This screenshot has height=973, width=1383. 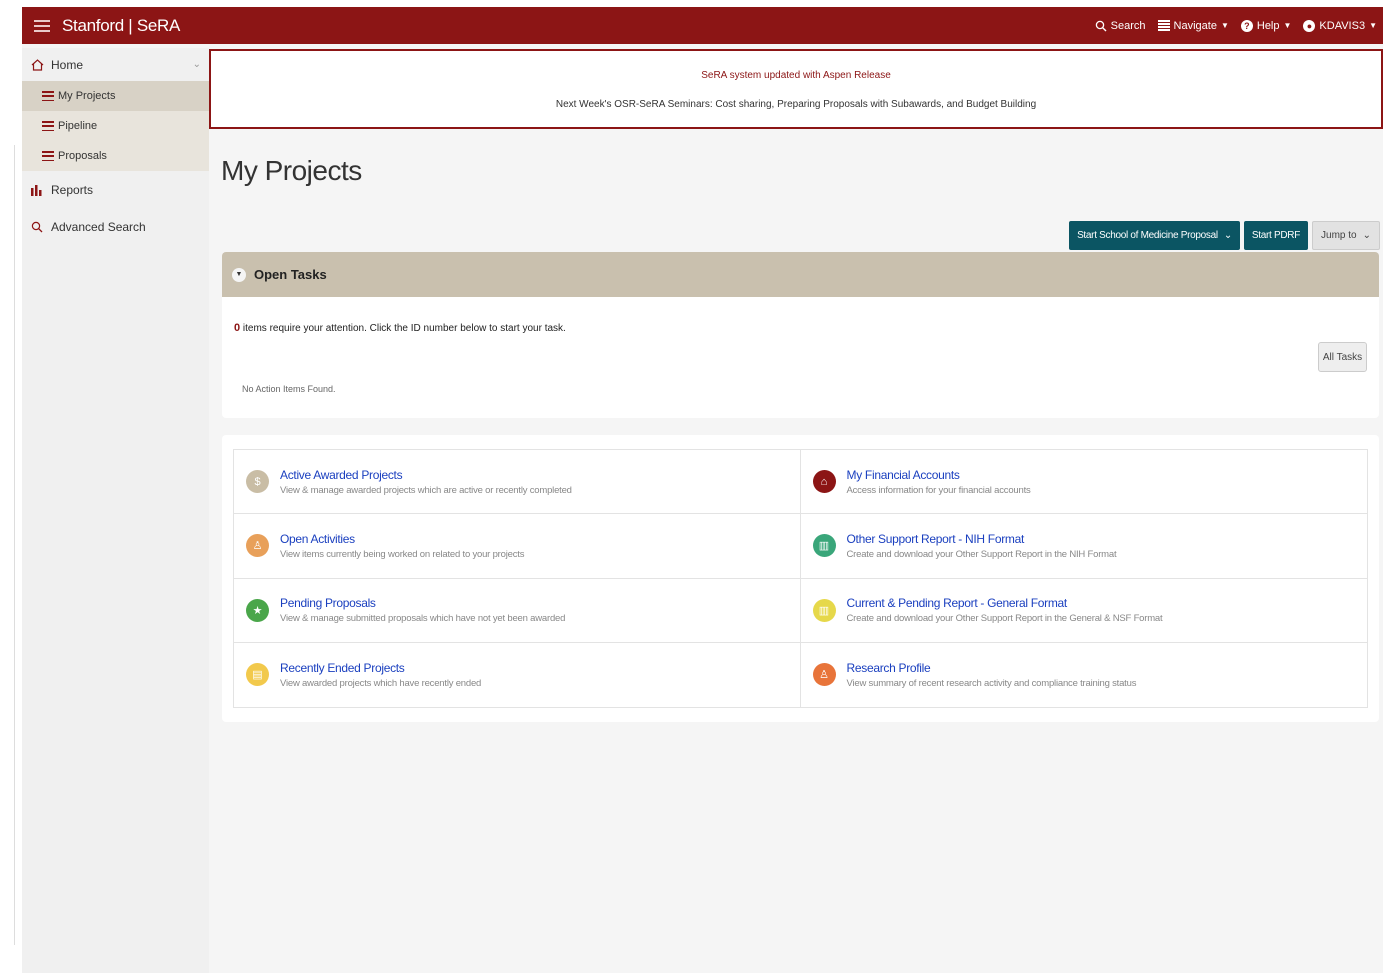 What do you see at coordinates (982, 539) in the screenshot?
I see `link-title: Other Support Report - NIH Format` at bounding box center [982, 539].